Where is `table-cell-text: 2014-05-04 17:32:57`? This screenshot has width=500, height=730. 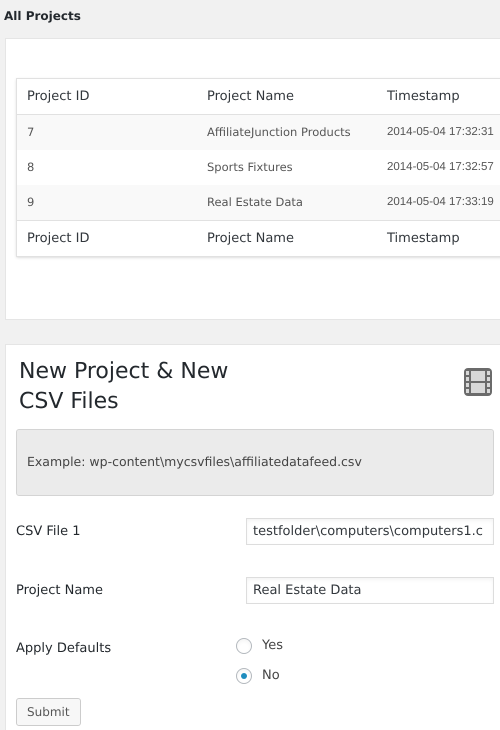
table-cell-text: 2014-05-04 17:32:57 is located at coordinates (441, 167).